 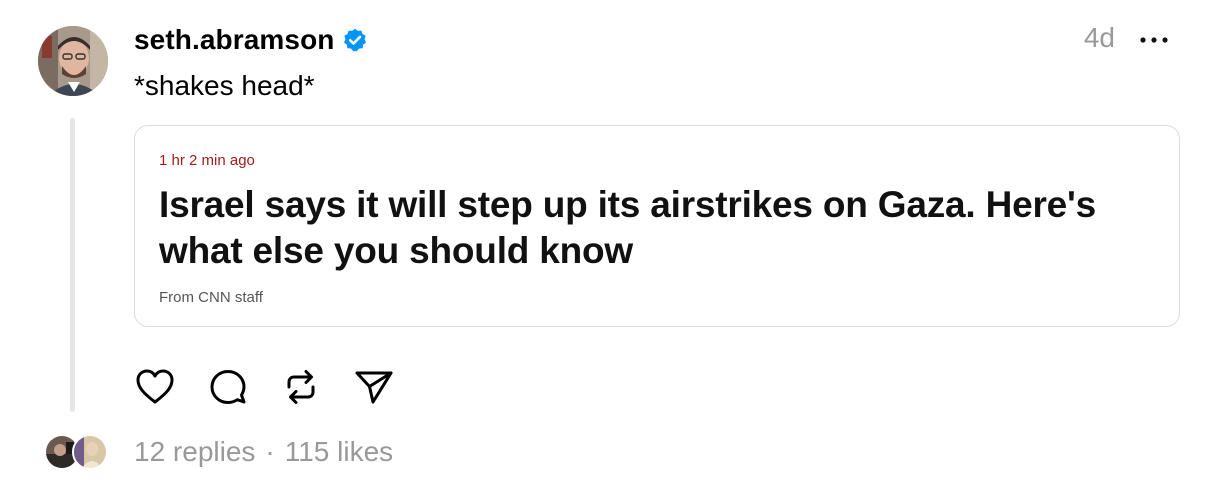 I want to click on heart-icon, so click(x=155, y=386).